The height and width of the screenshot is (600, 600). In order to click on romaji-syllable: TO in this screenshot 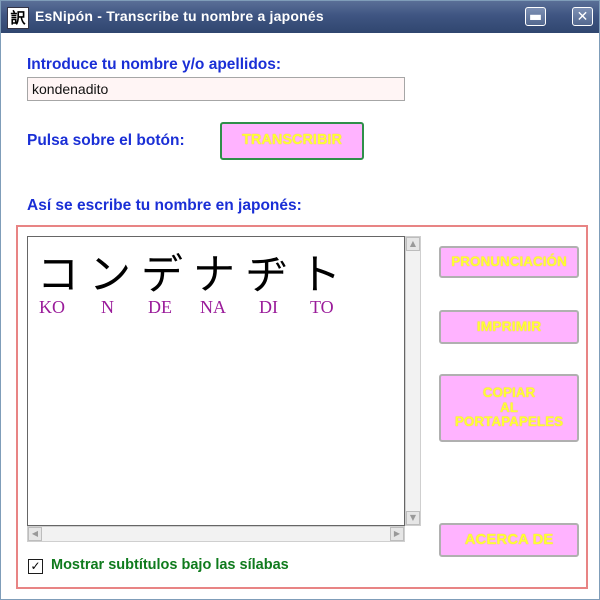, I will do `click(322, 307)`.